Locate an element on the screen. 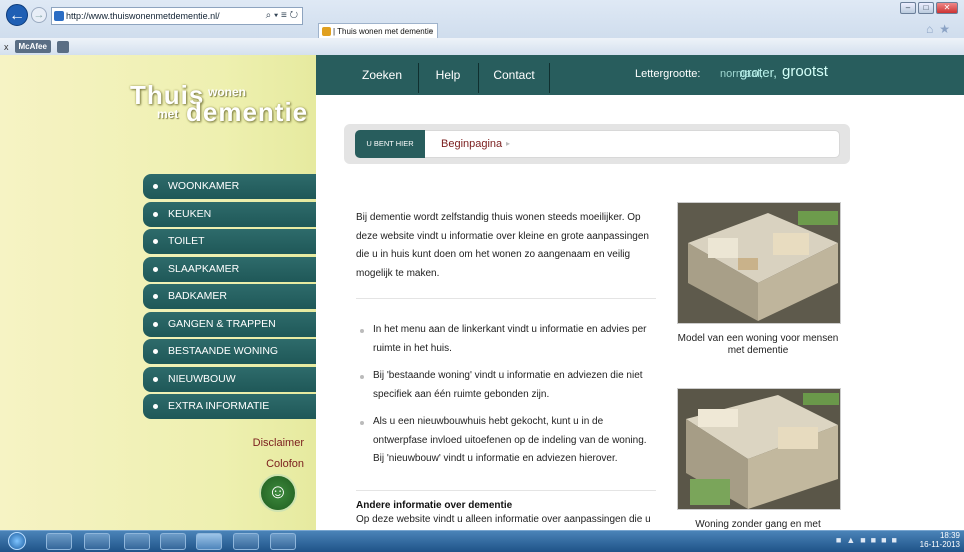 The image size is (964, 552). word-taskbar-icon is located at coordinates (246, 541).